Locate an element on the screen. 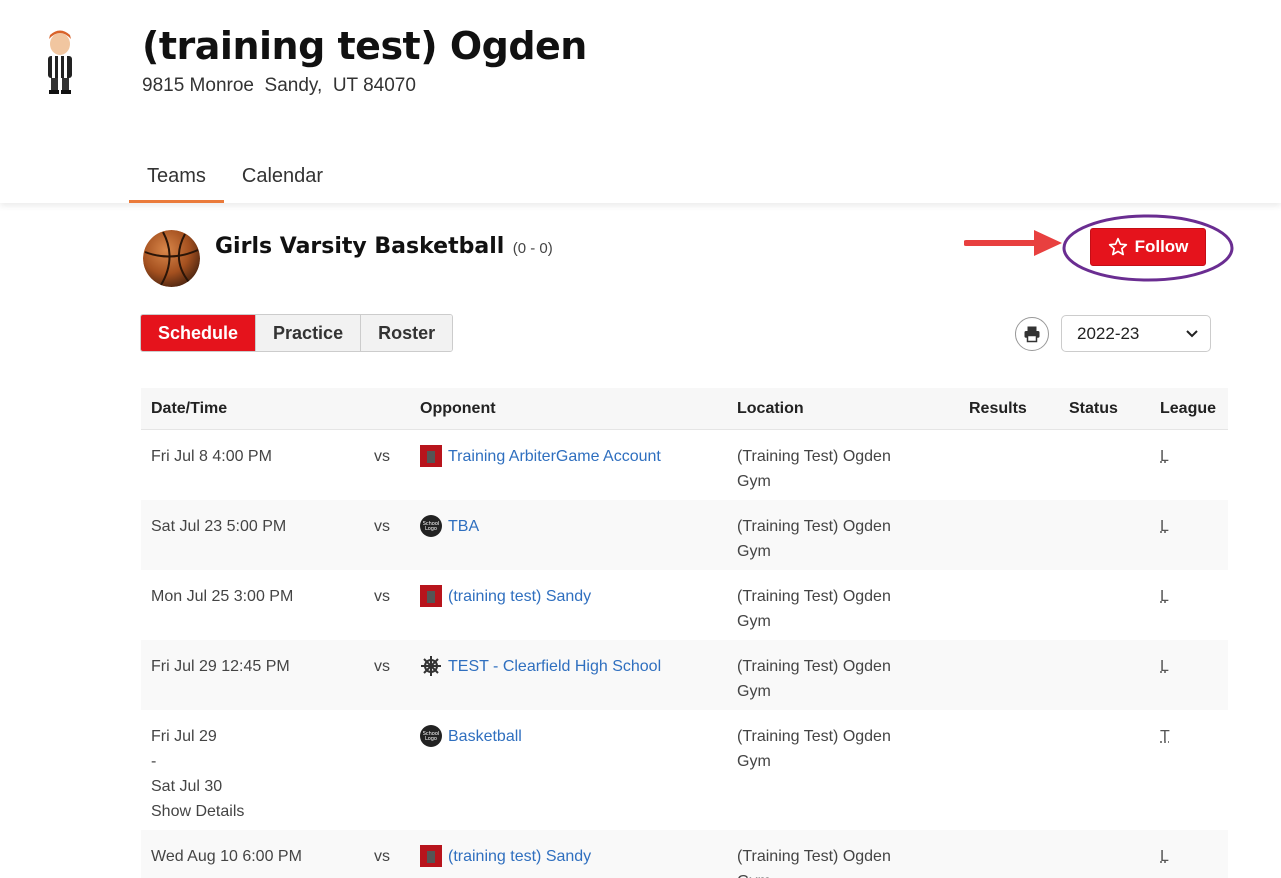 The width and height of the screenshot is (1281, 878). school-logo is located at coordinates (60, 60).